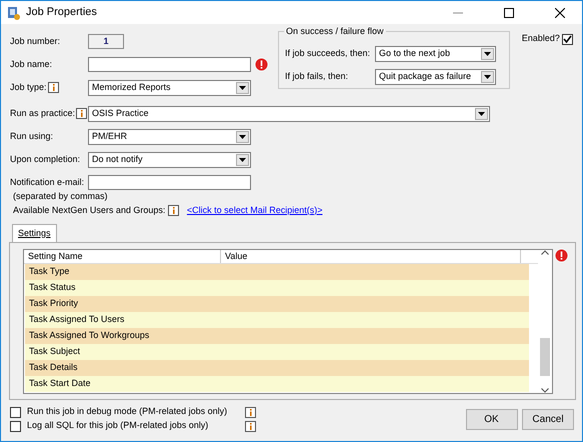 This screenshot has width=583, height=442. I want to click on checkbox-label: Enabled?, so click(541, 39).